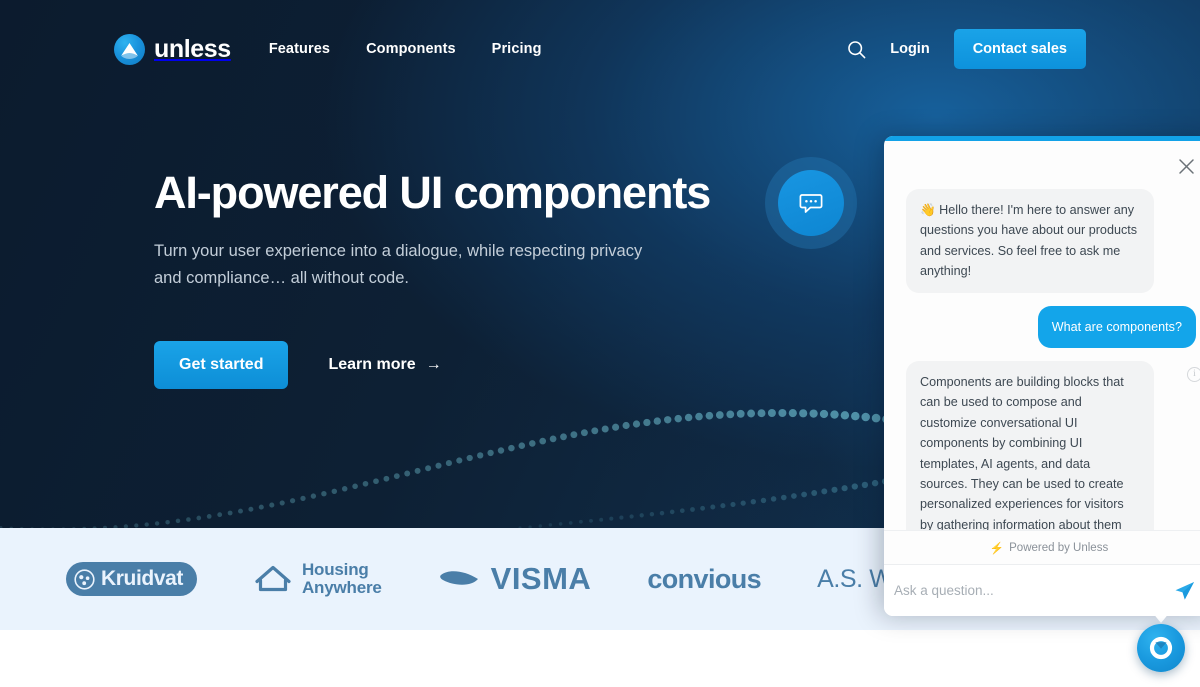  What do you see at coordinates (142, 578) in the screenshot?
I see `kruidvat-label: Kruidvat` at bounding box center [142, 578].